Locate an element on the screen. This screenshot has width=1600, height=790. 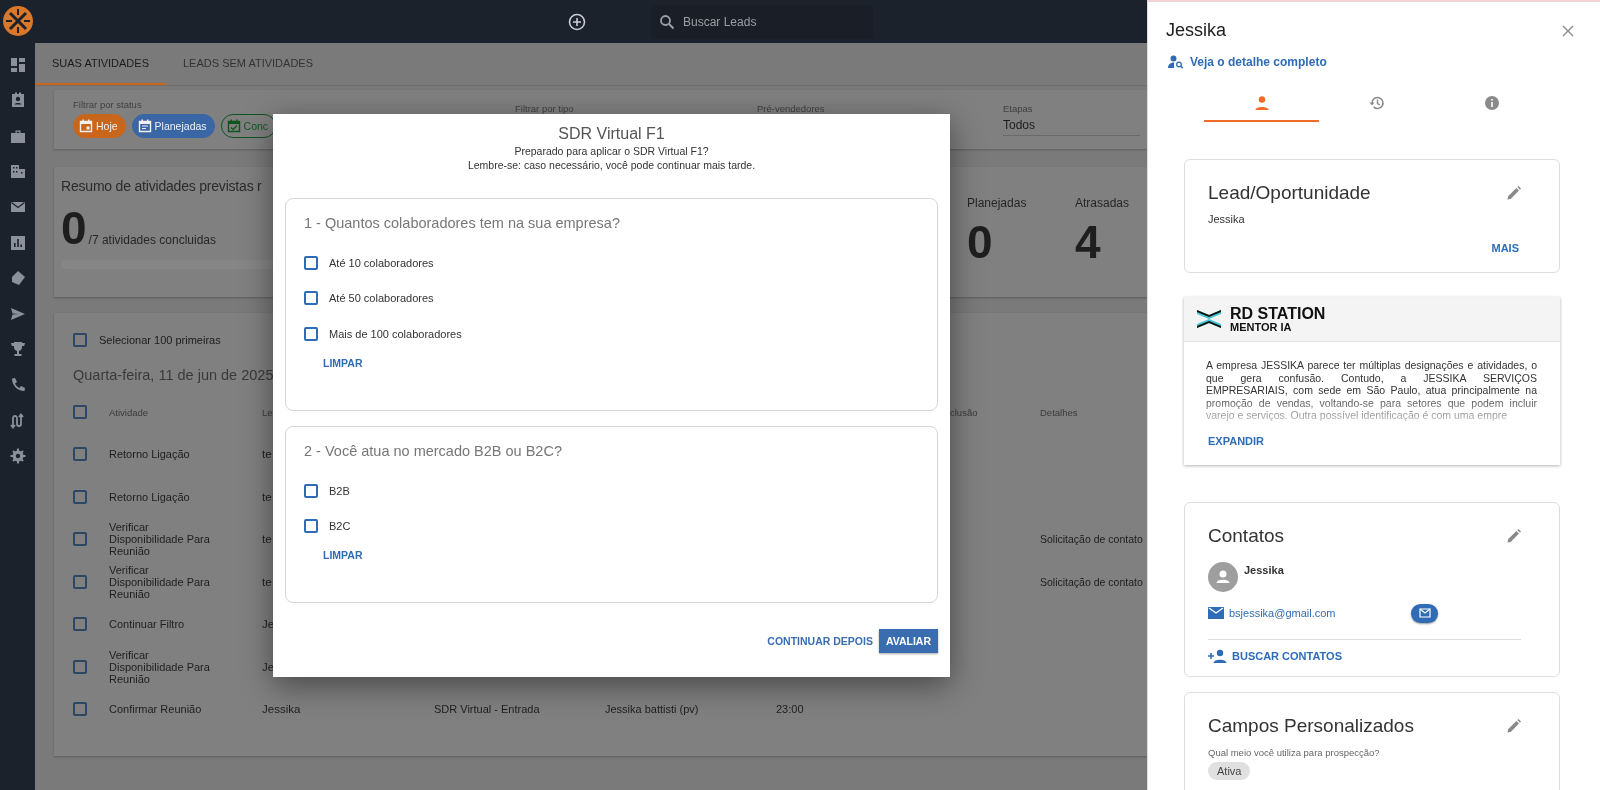
chevrons-icon is located at coordinates (1209, 319).